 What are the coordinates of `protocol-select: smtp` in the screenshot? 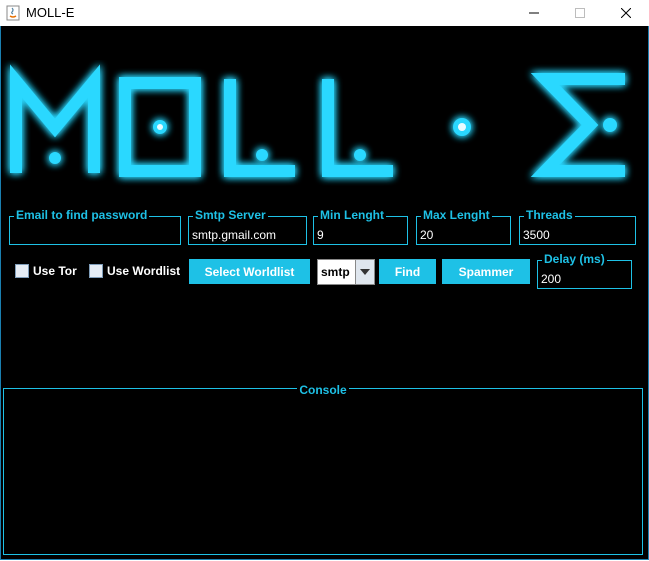 It's located at (346, 272).